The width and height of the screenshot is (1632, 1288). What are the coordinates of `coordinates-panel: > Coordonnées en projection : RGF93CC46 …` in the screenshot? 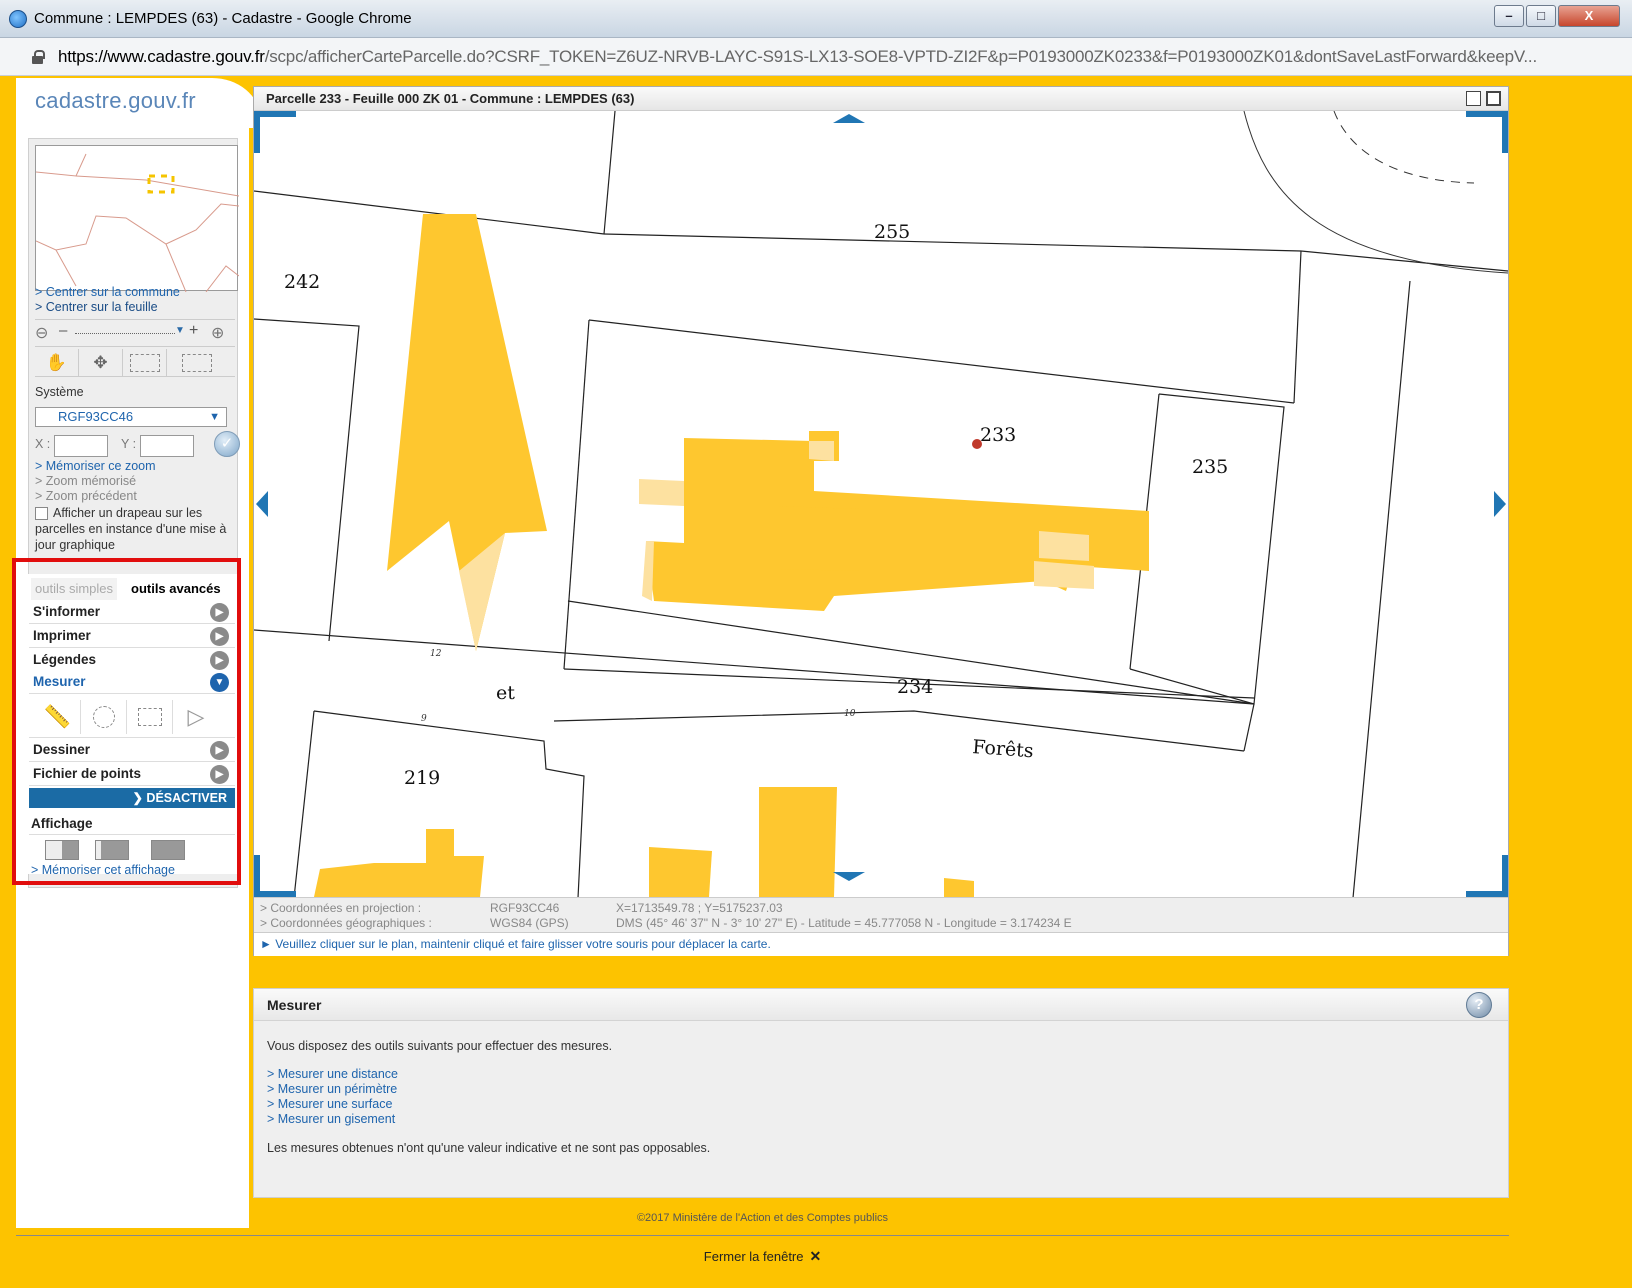 It's located at (881, 914).